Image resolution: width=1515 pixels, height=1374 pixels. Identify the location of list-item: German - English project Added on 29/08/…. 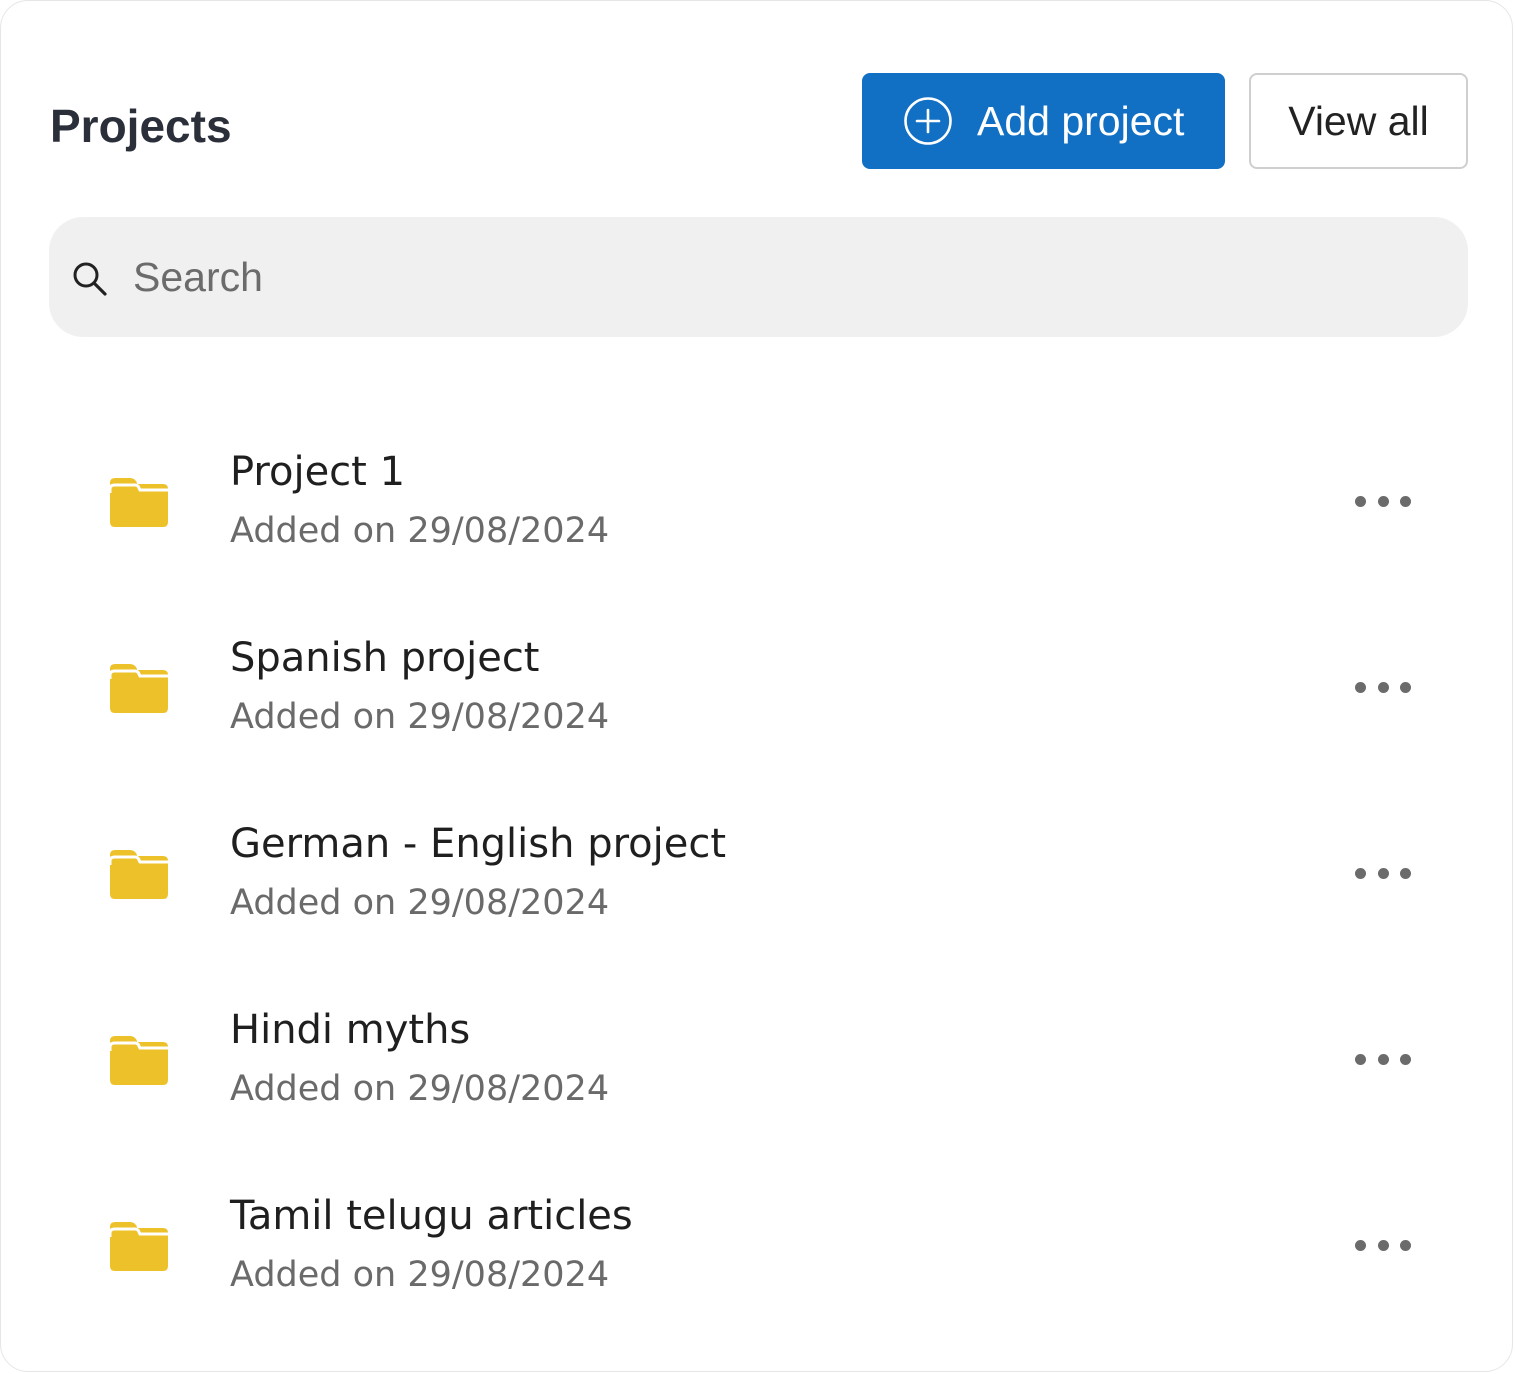
(758, 873).